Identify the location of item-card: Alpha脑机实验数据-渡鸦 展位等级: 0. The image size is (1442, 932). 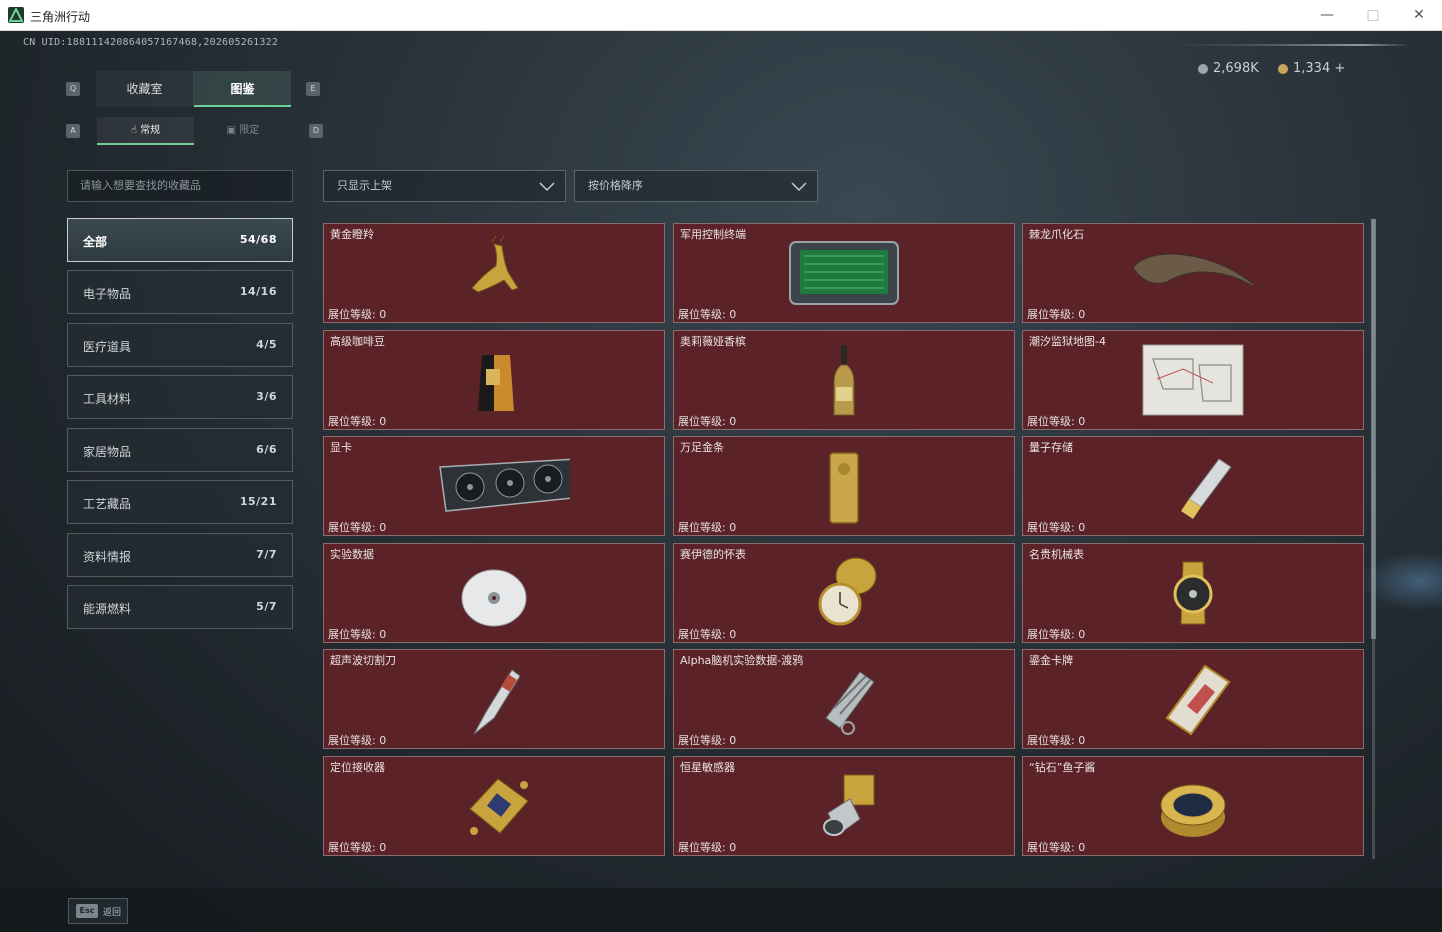
(844, 699).